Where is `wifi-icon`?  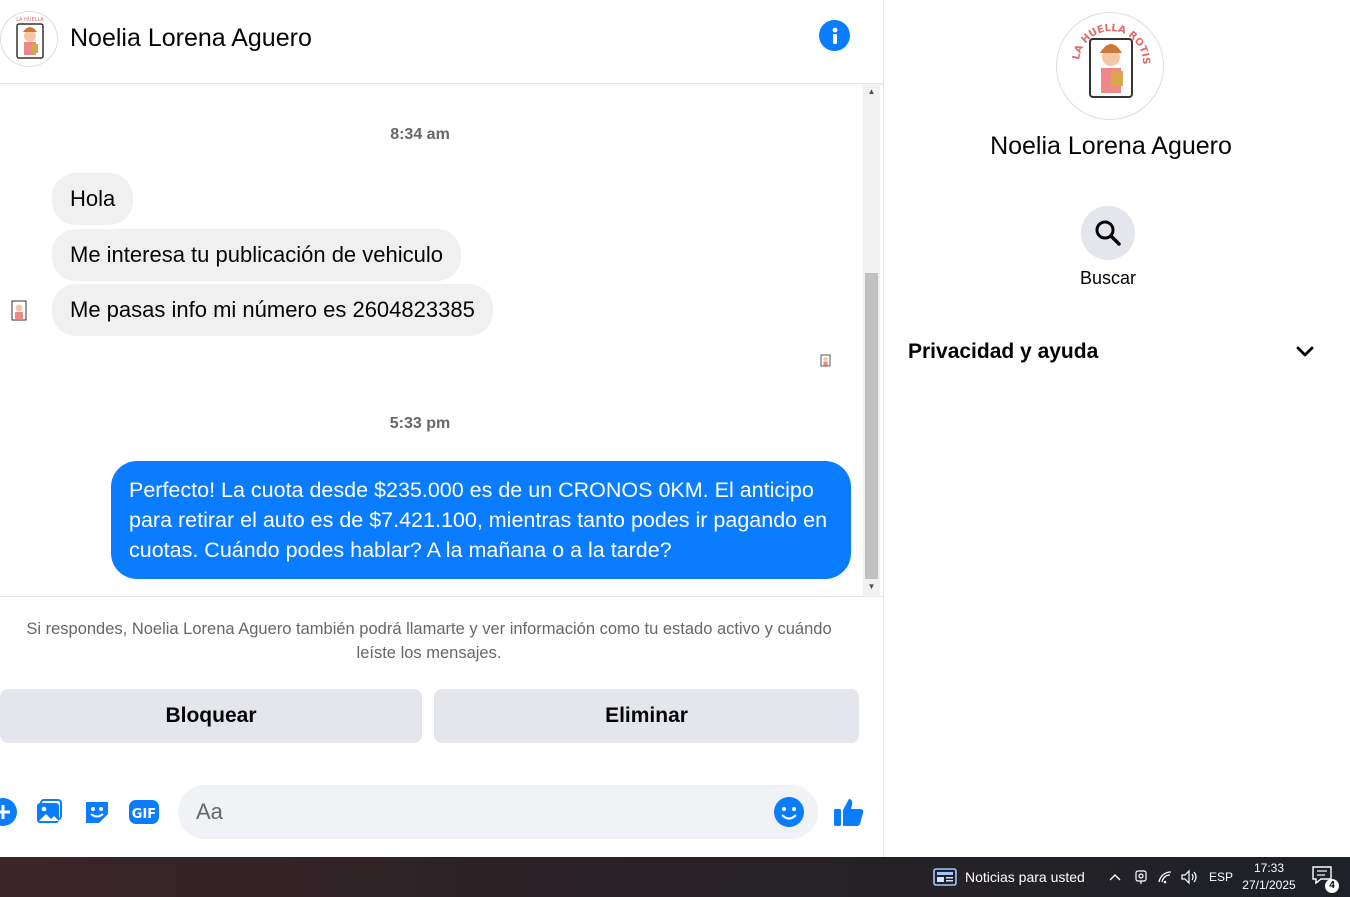 wifi-icon is located at coordinates (1166, 877).